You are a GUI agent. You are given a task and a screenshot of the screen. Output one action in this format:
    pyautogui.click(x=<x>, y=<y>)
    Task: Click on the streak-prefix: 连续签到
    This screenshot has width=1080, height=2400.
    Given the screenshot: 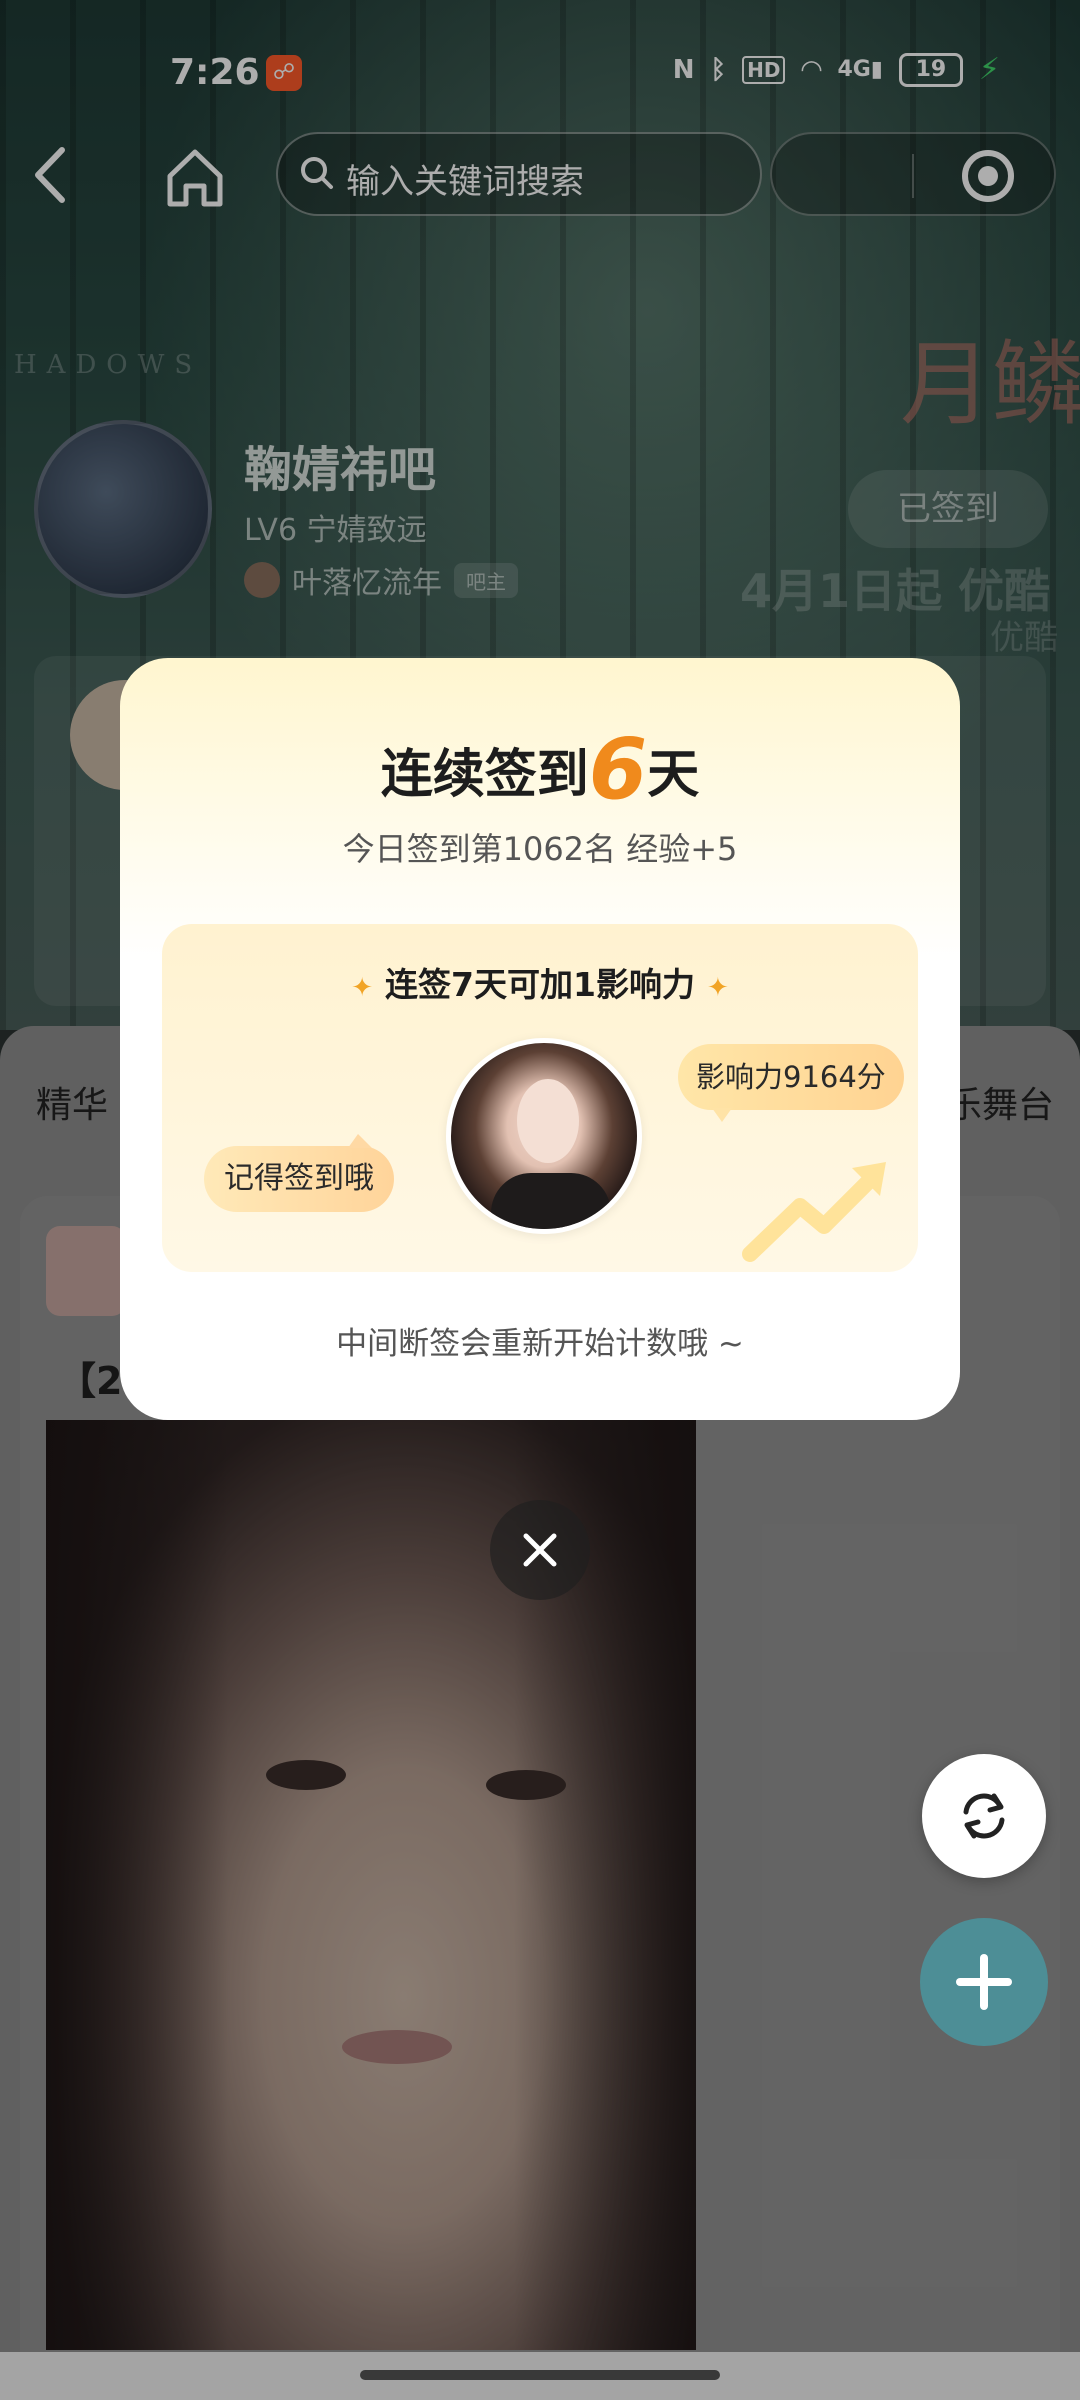 What is the action you would take?
    pyautogui.click(x=484, y=775)
    